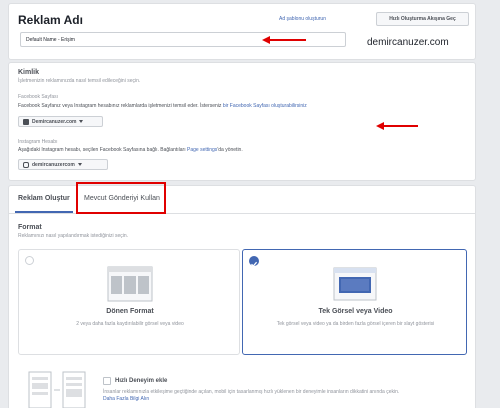 This screenshot has width=500, height=408. Describe the element at coordinates (107, 381) in the screenshot. I see `instant-experience-checkbox` at that location.